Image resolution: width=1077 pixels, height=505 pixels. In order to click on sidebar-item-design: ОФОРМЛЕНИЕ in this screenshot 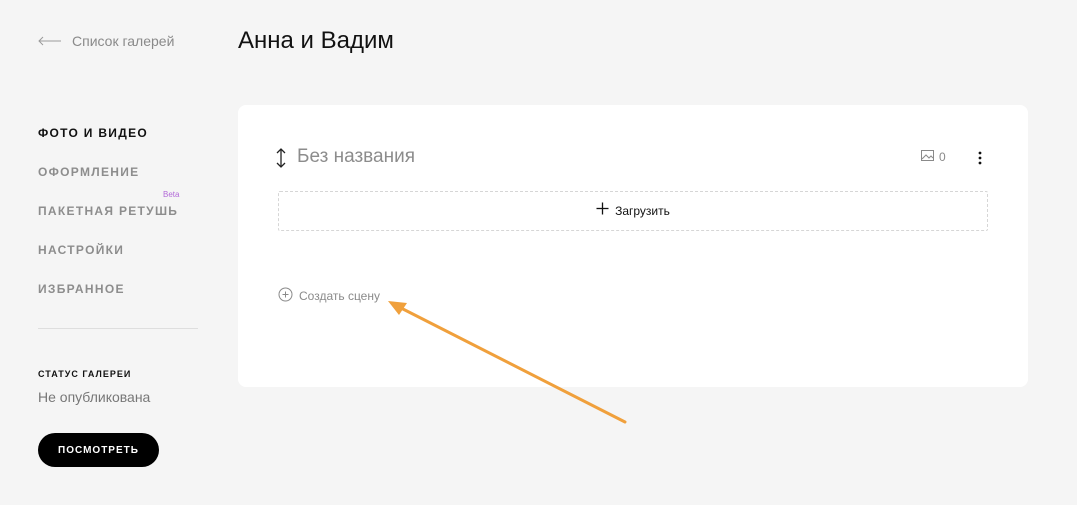, I will do `click(88, 172)`.